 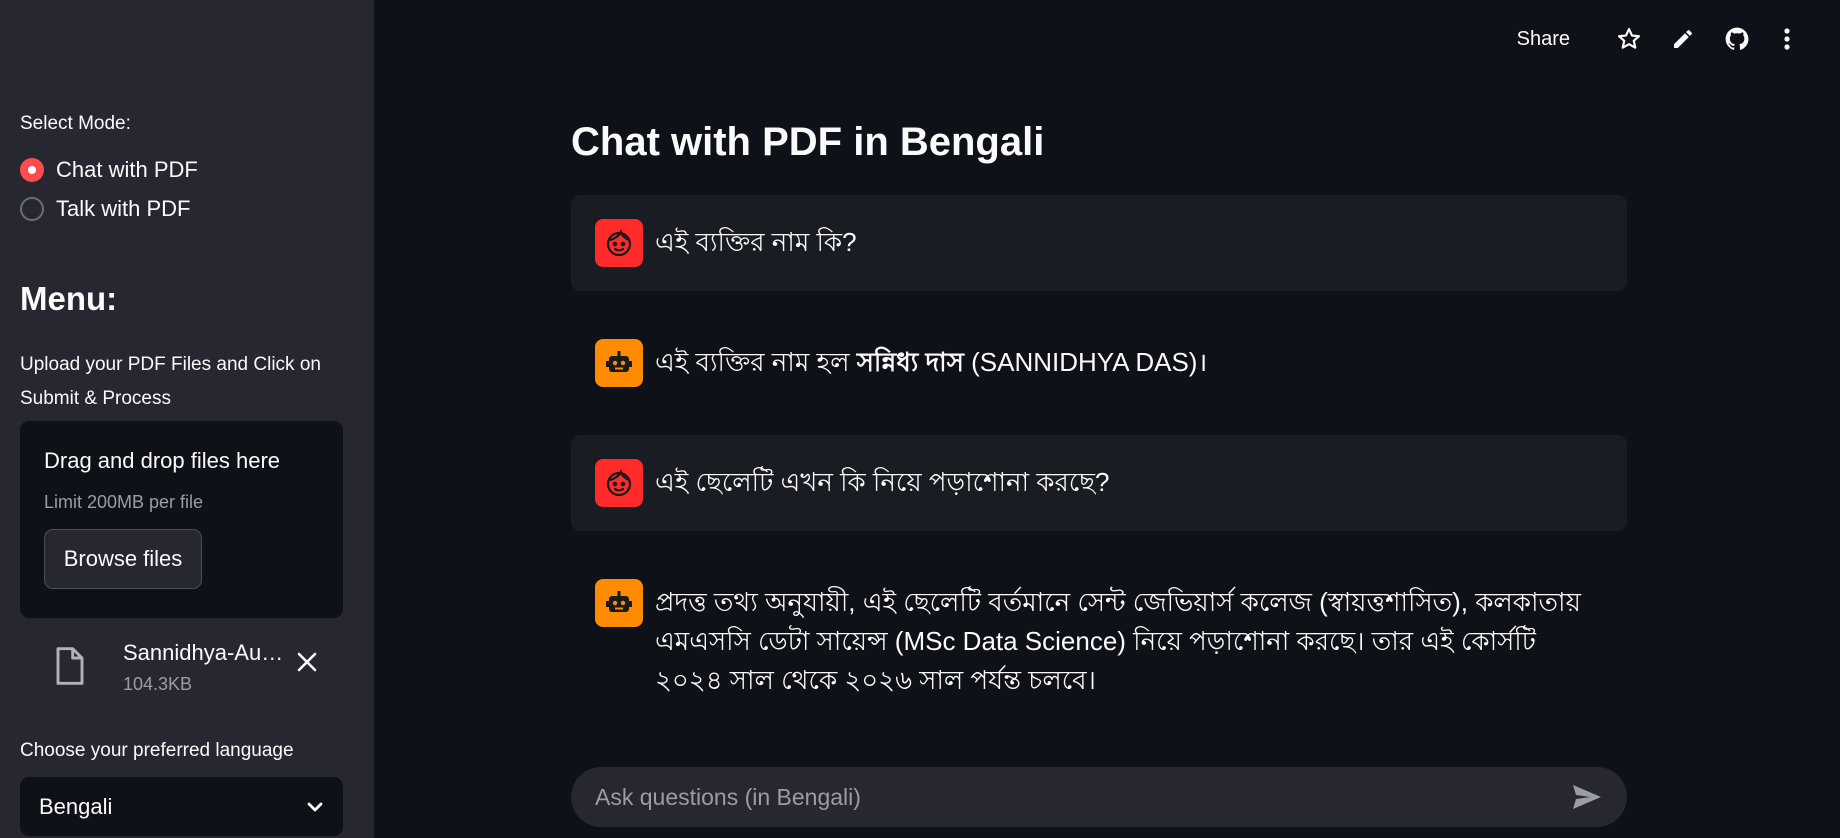 What do you see at coordinates (1737, 39) in the screenshot?
I see `github-icon` at bounding box center [1737, 39].